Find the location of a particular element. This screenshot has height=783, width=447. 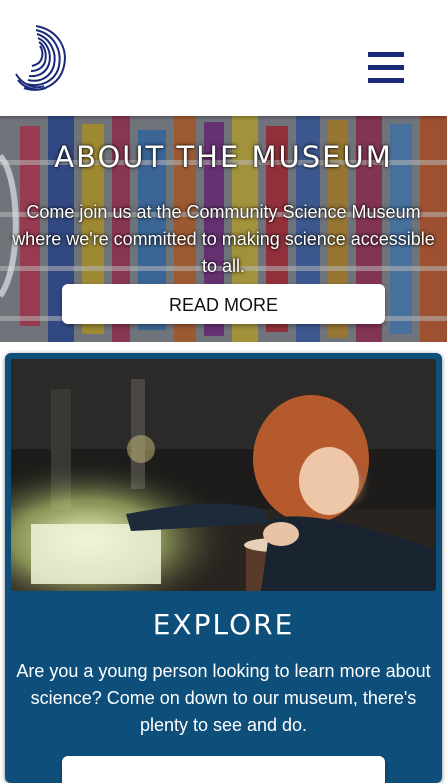

explore-button is located at coordinates (223, 769).